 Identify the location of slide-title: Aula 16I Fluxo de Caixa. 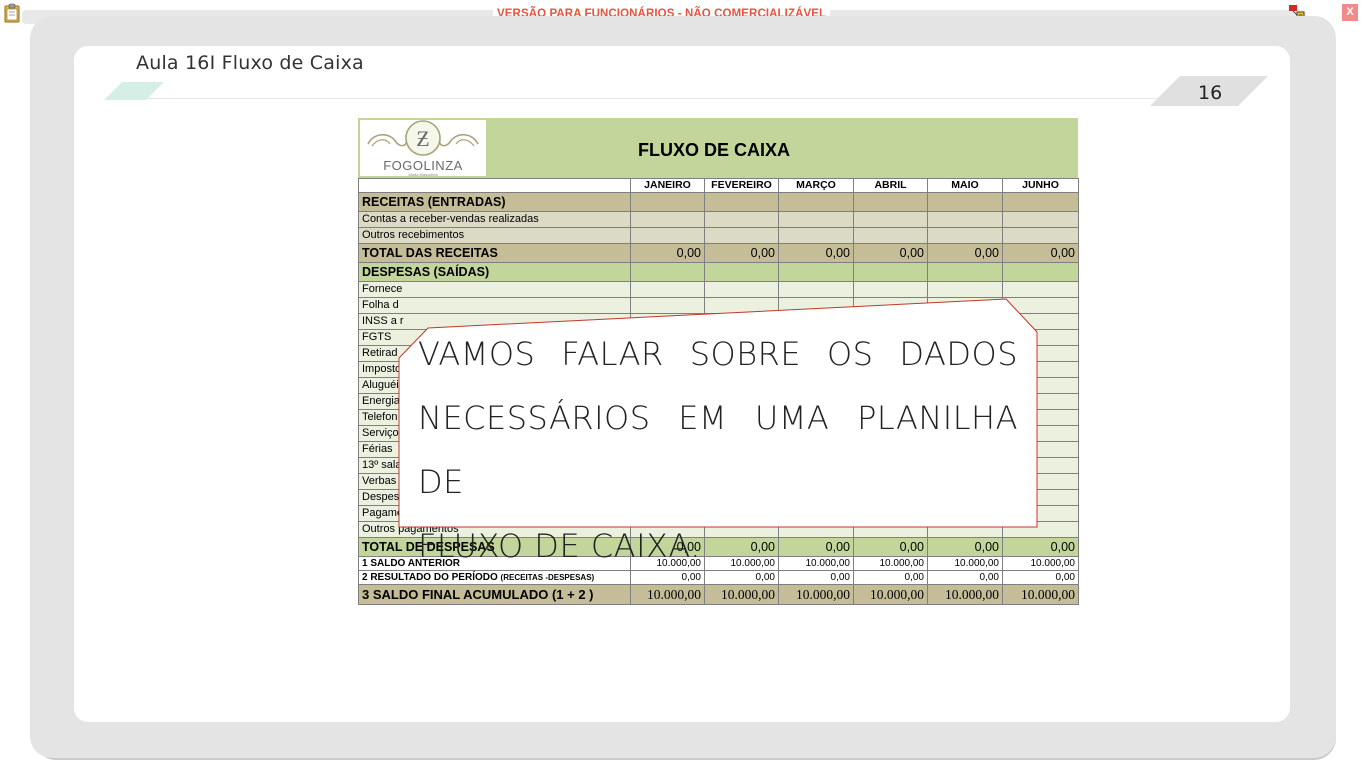
(250, 63).